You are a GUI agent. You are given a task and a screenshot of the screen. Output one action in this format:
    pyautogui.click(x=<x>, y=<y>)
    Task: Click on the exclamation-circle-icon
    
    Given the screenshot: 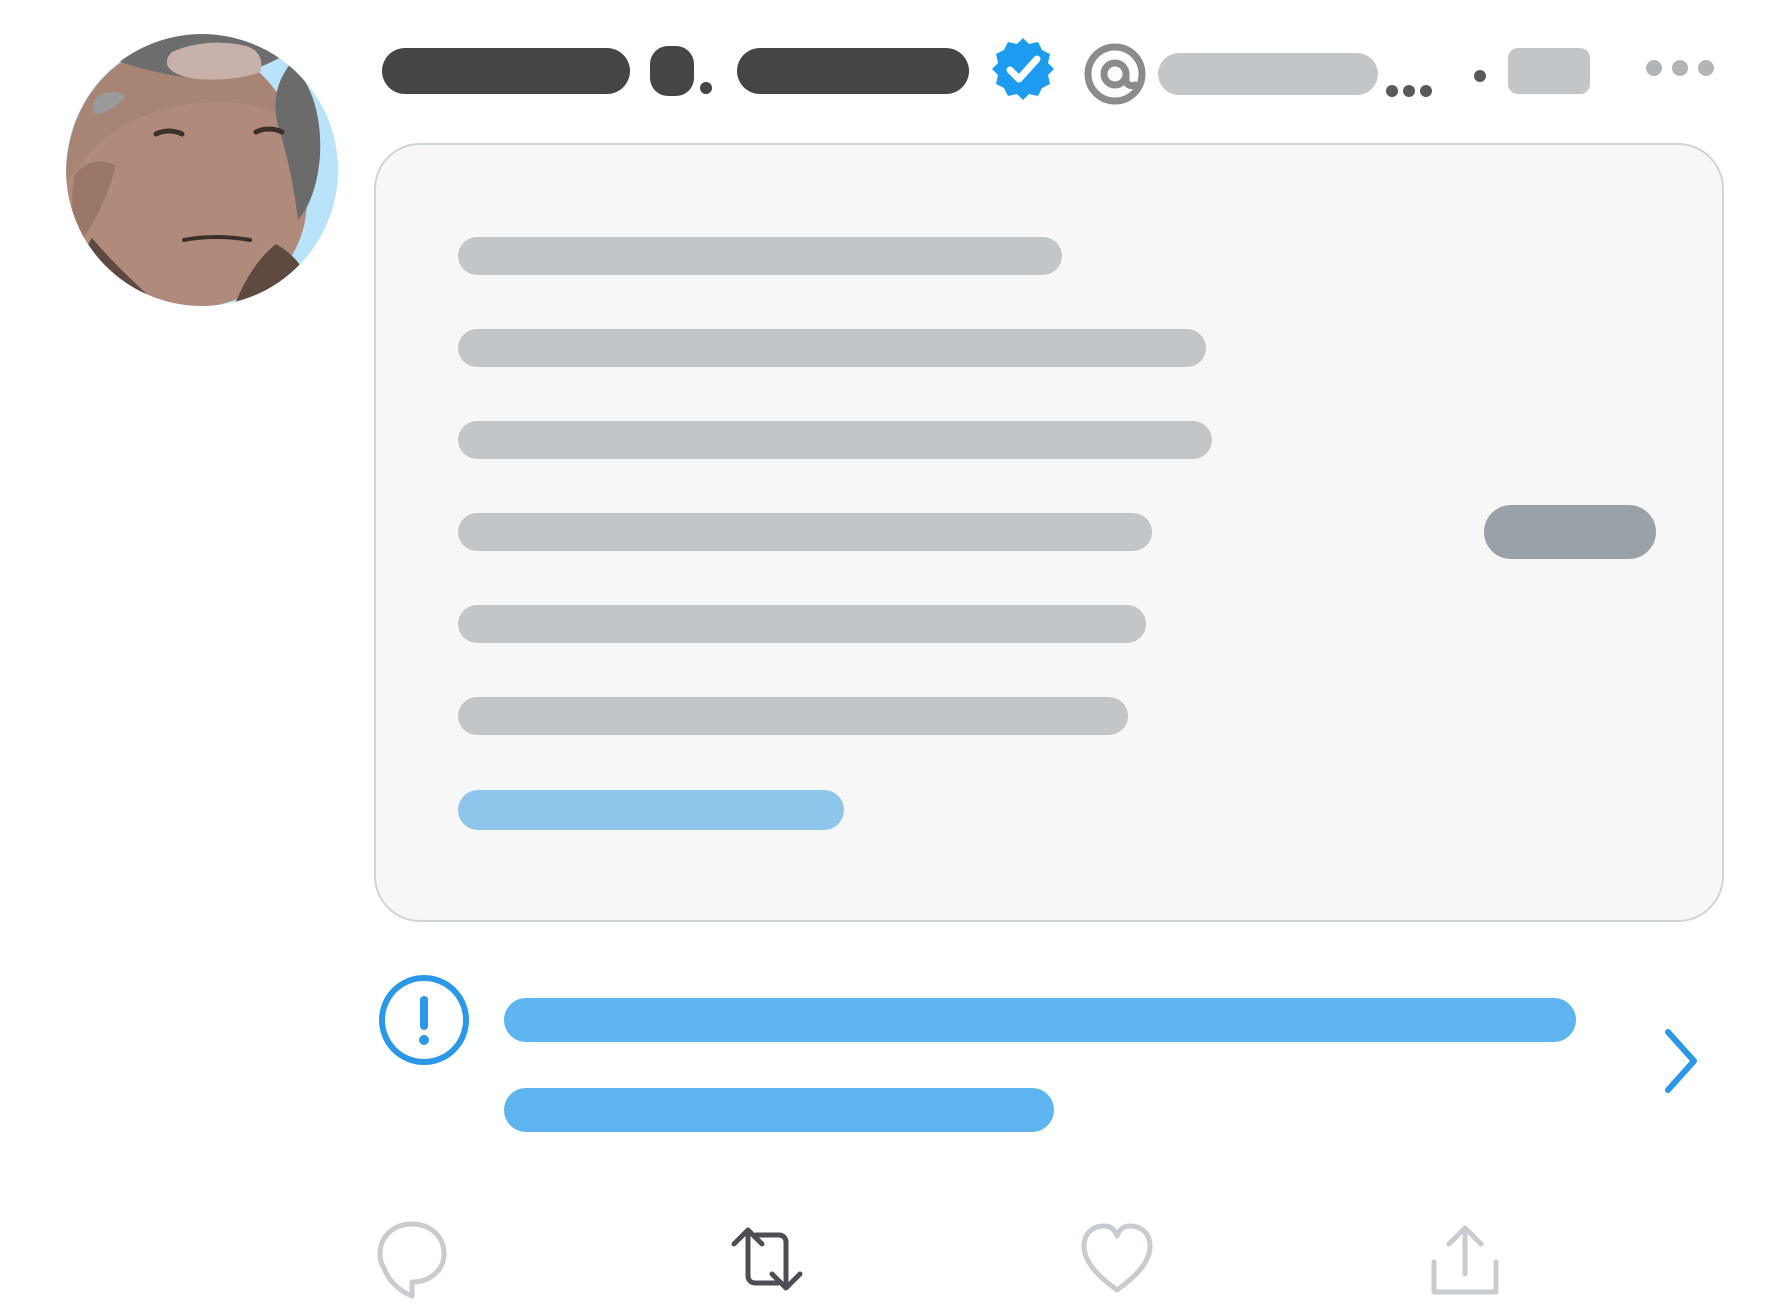 What is the action you would take?
    pyautogui.click(x=424, y=1020)
    